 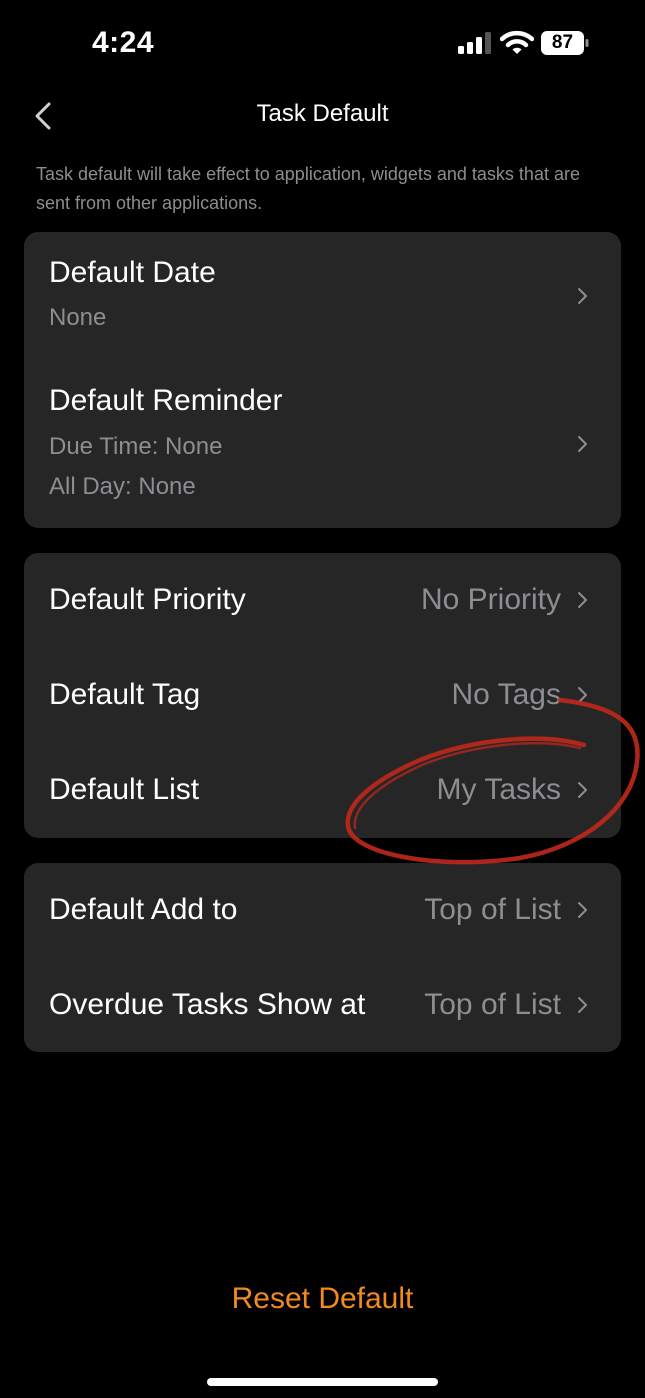 I want to click on status-time: 4:24, so click(x=123, y=42).